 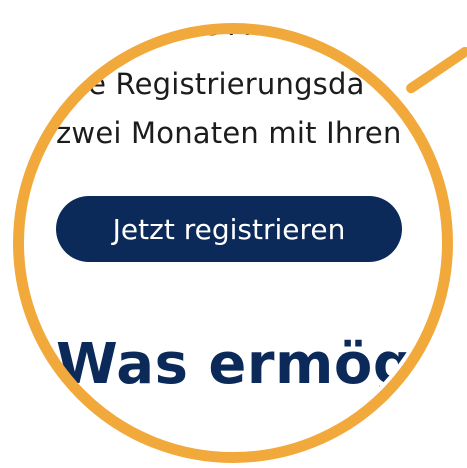 What do you see at coordinates (254, 364) in the screenshot?
I see `section-heading: Was ermöglich` at bounding box center [254, 364].